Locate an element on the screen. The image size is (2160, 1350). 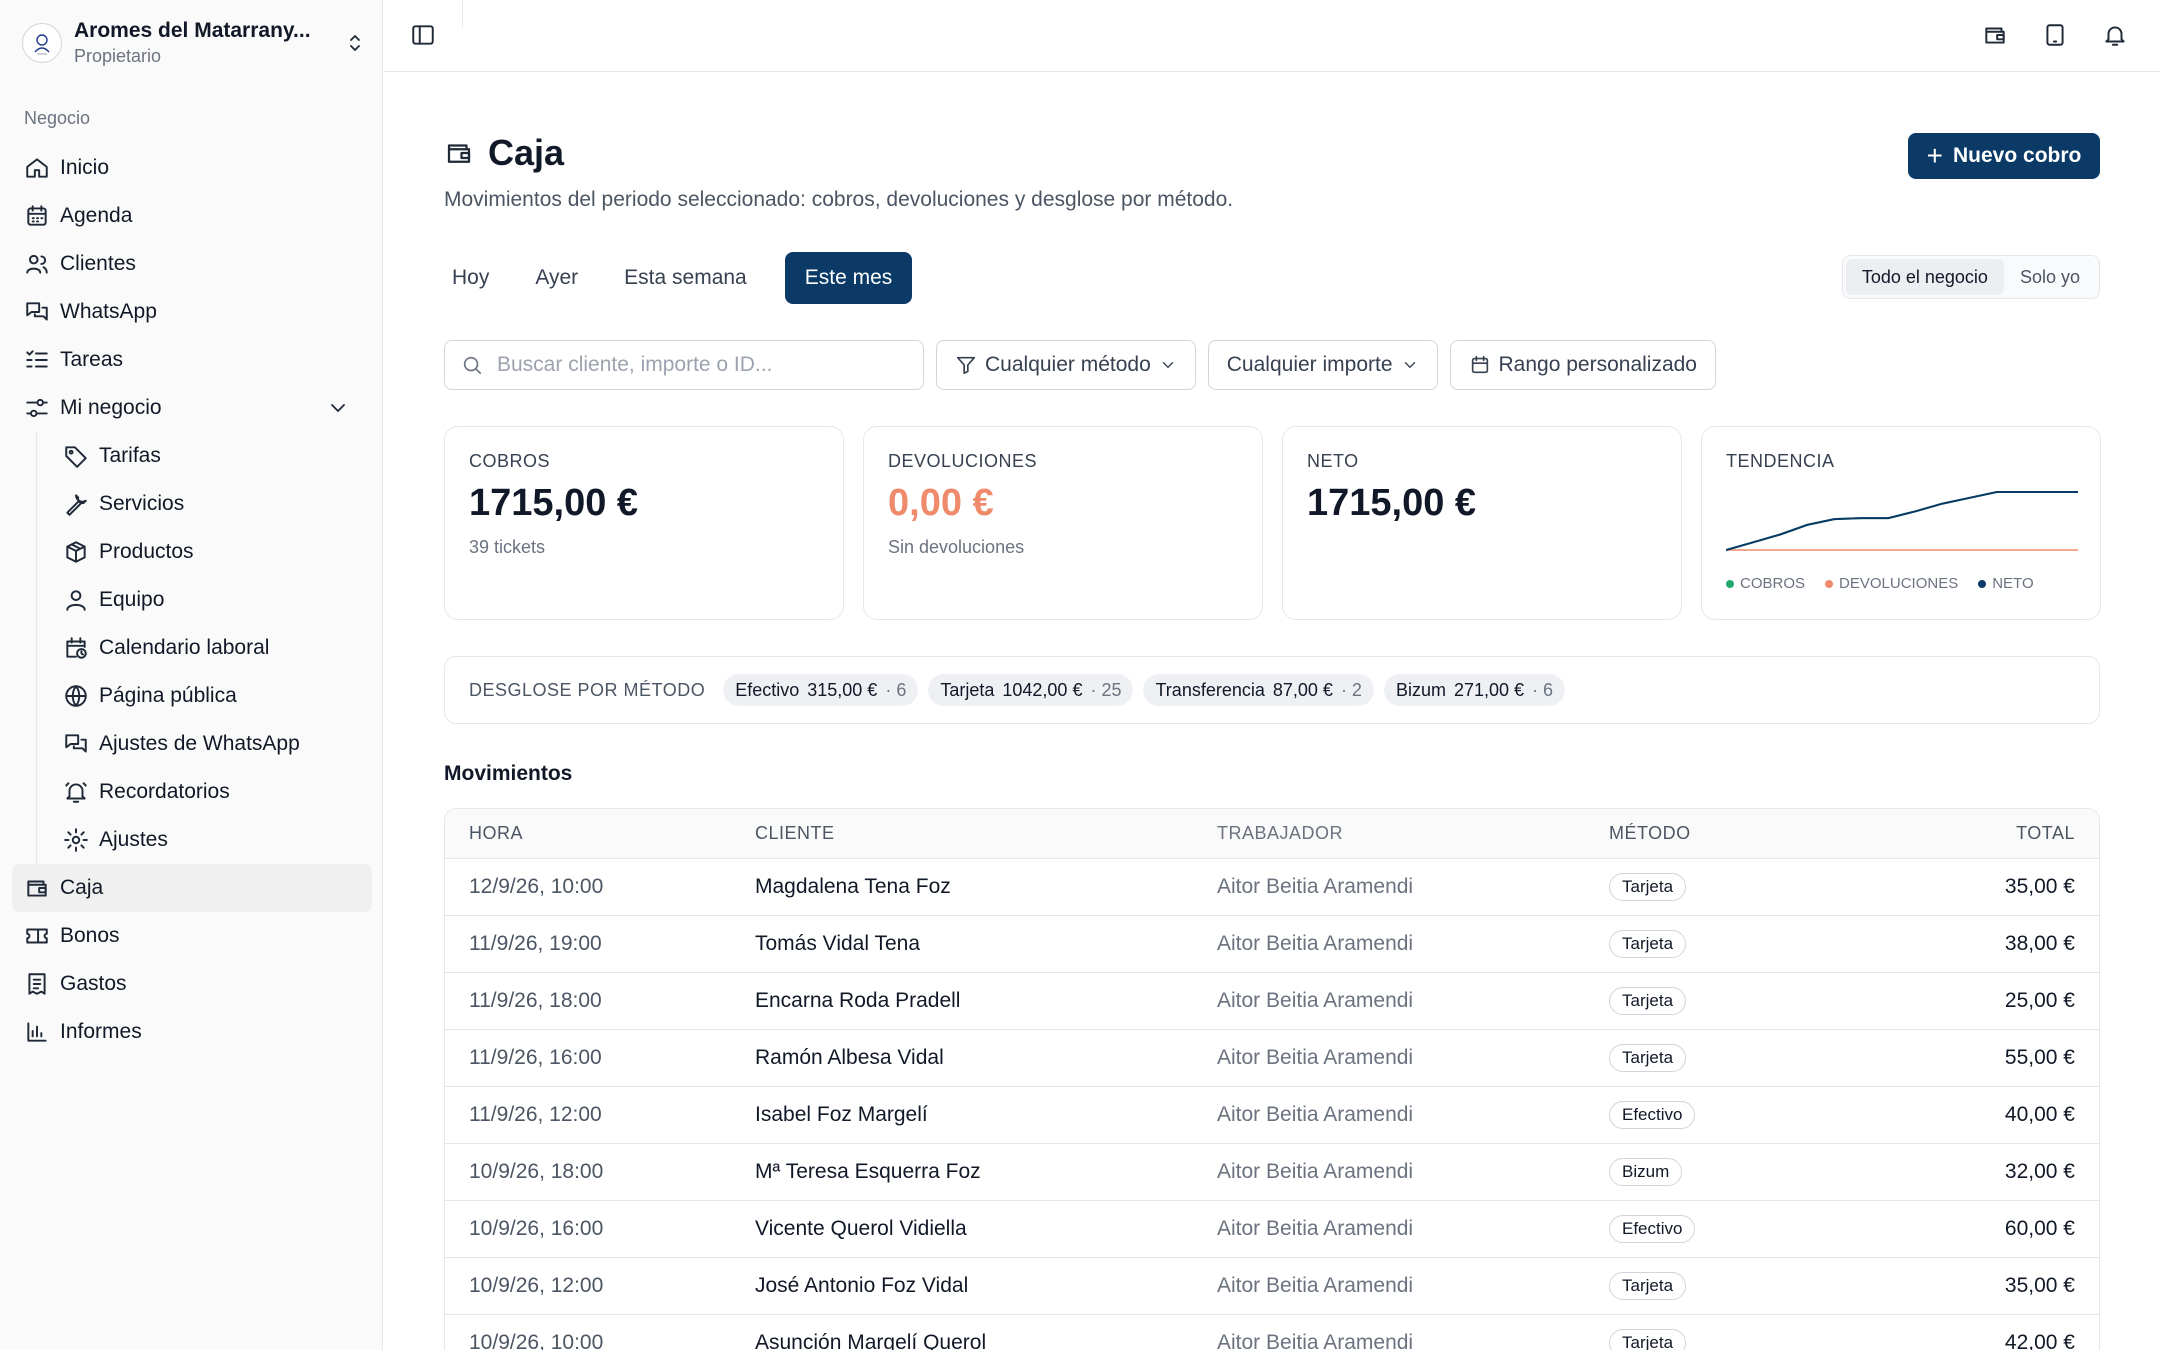
nav-item-clientes: Clientes is located at coordinates (192, 264).